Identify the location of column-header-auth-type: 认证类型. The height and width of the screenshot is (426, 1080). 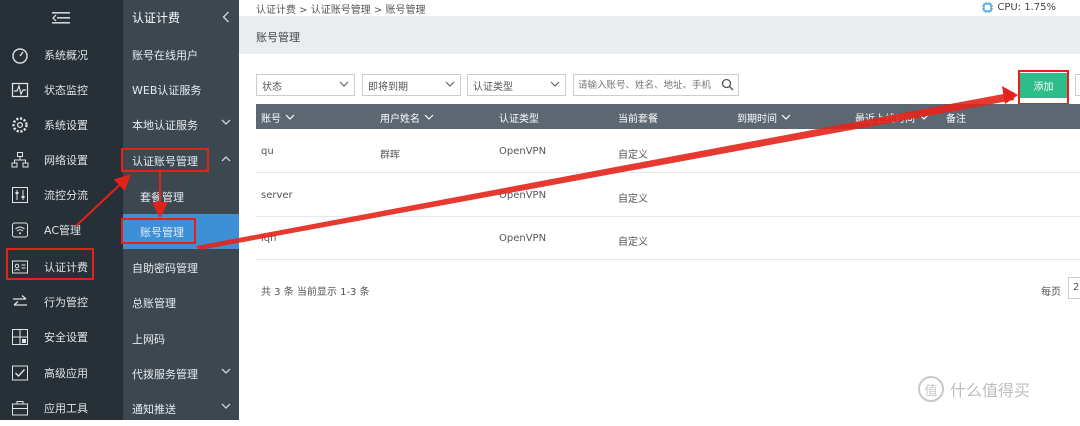
(519, 117).